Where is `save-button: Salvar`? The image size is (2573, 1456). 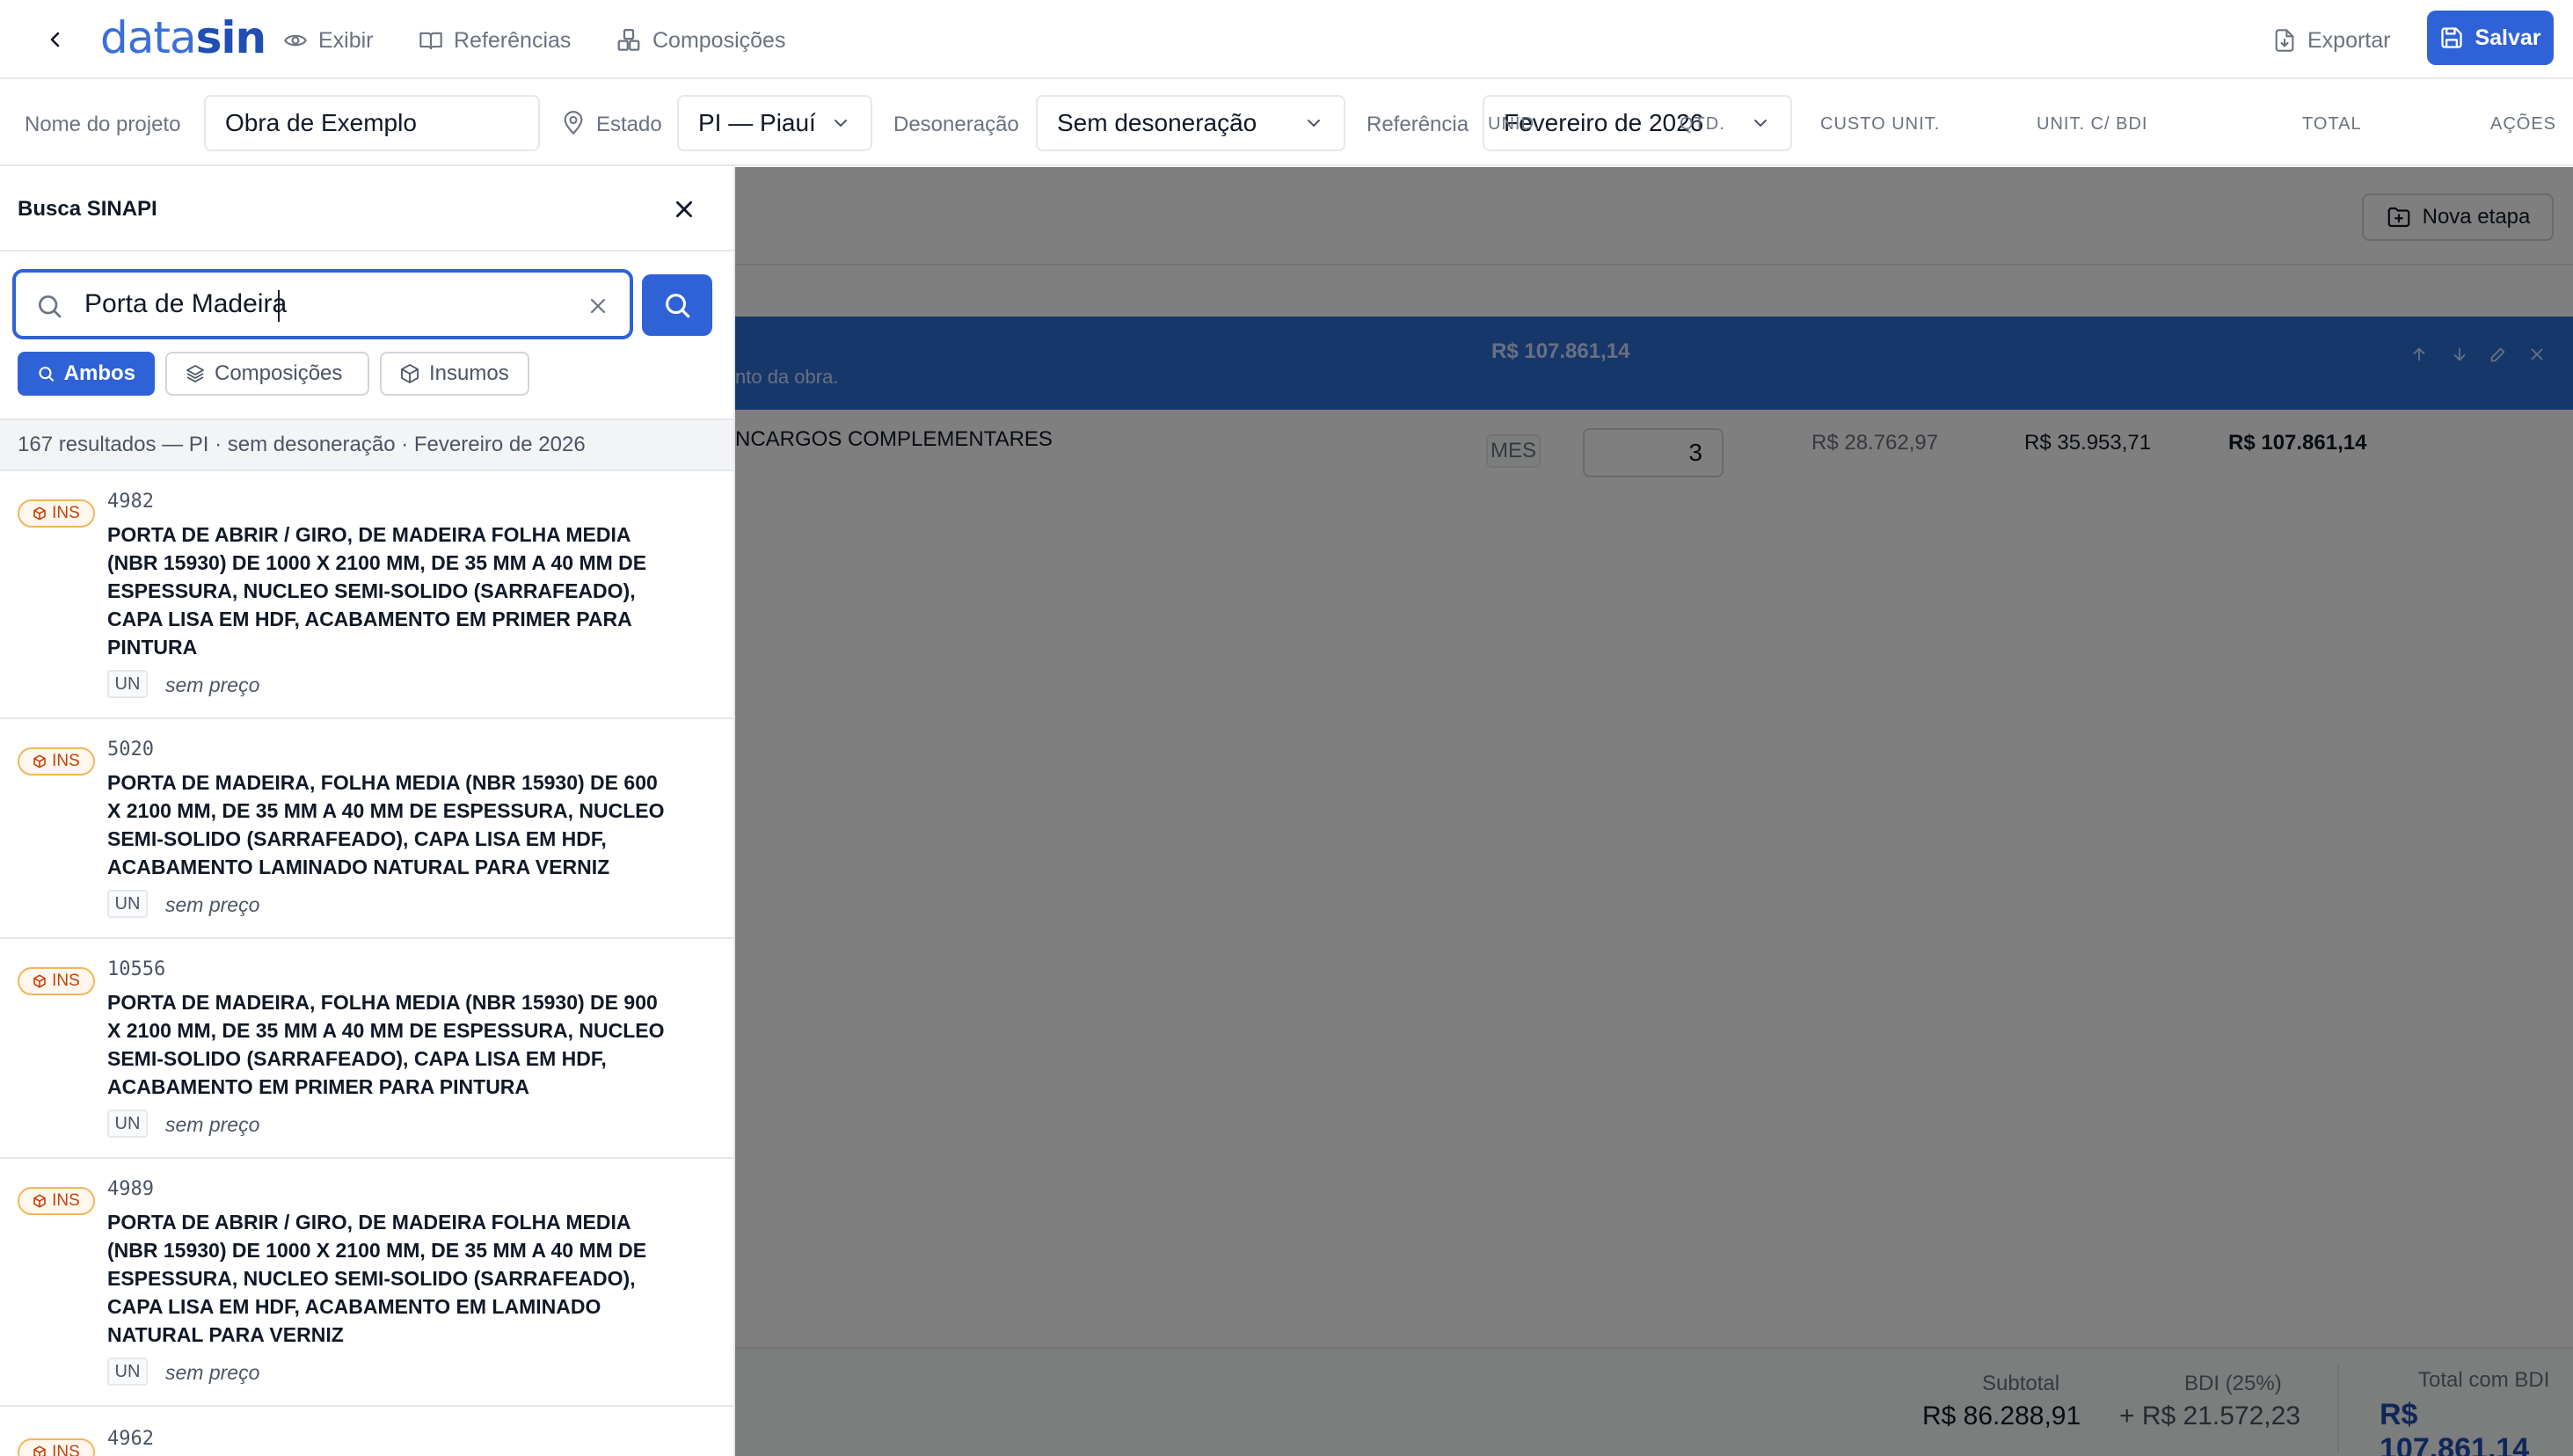 save-button: Salvar is located at coordinates (2490, 38).